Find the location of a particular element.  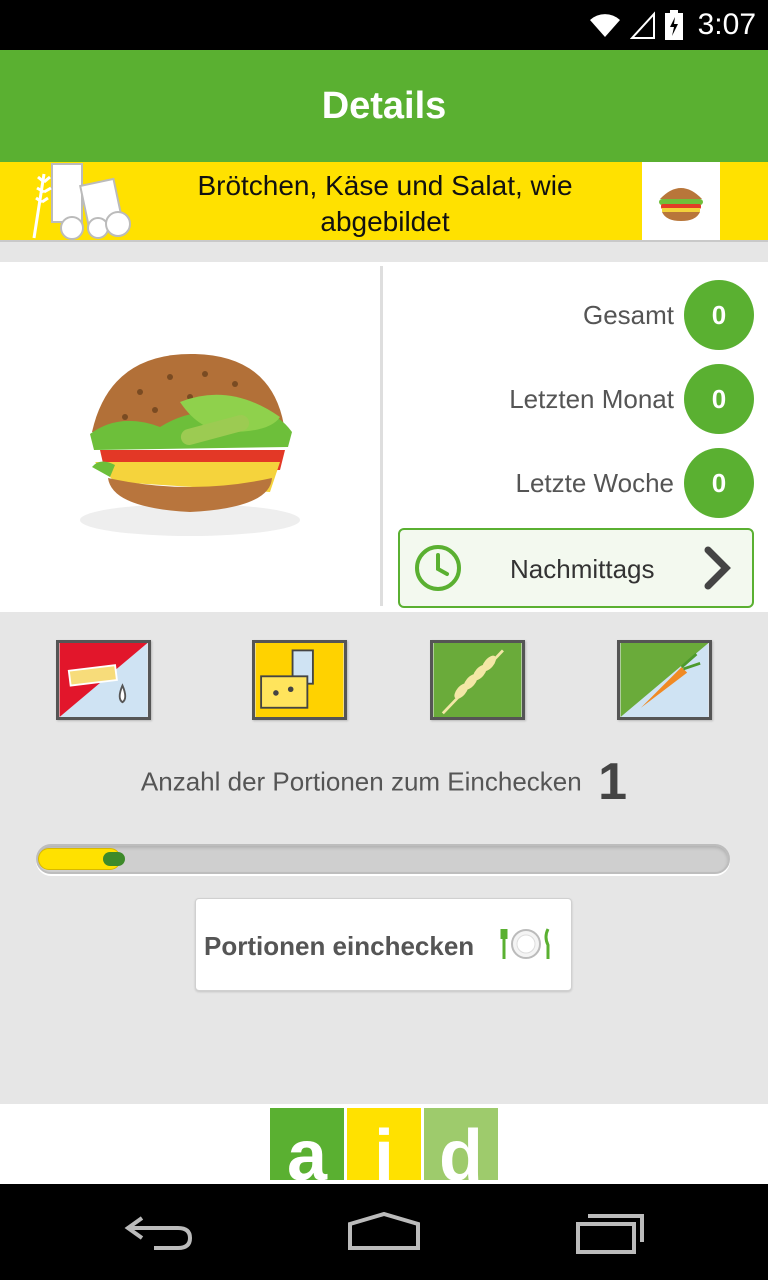

svg-text: i is located at coordinates (384, 1148).